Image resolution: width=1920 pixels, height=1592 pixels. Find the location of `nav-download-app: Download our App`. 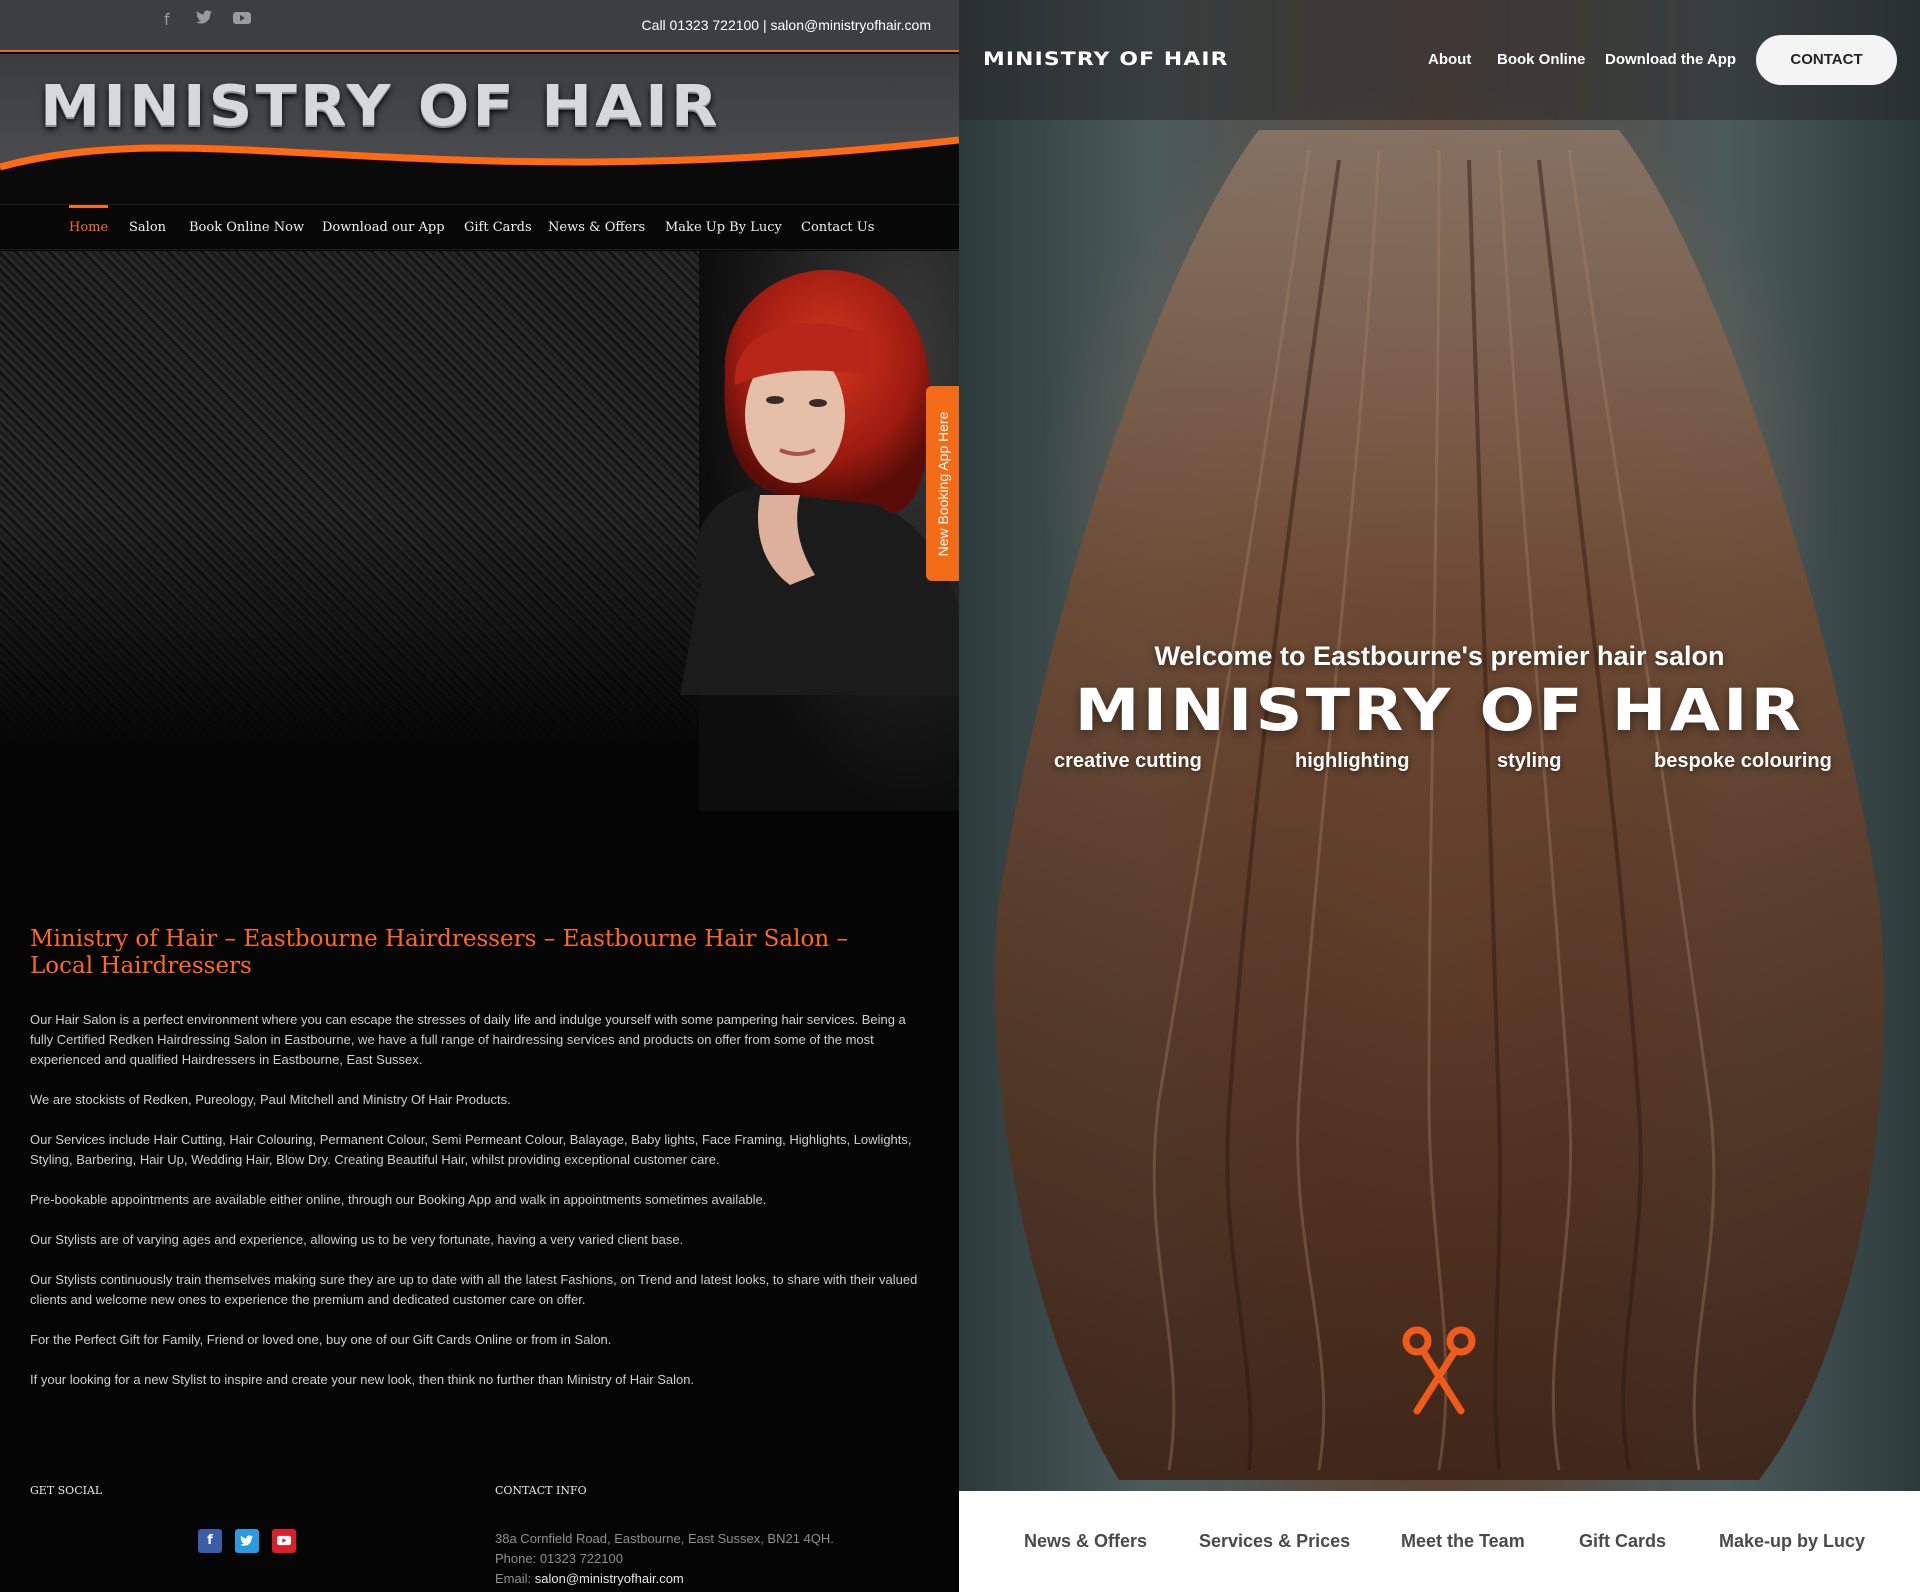

nav-download-app: Download our App is located at coordinates (383, 227).